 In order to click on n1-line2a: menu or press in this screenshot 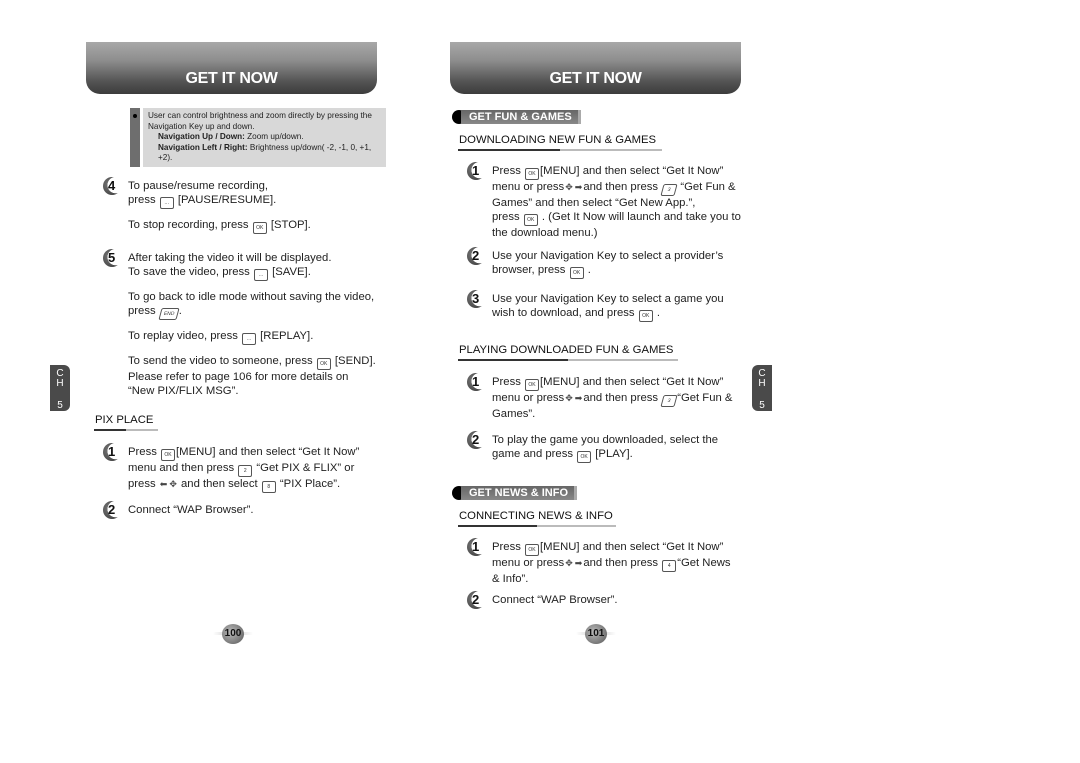, I will do `click(528, 563)`.